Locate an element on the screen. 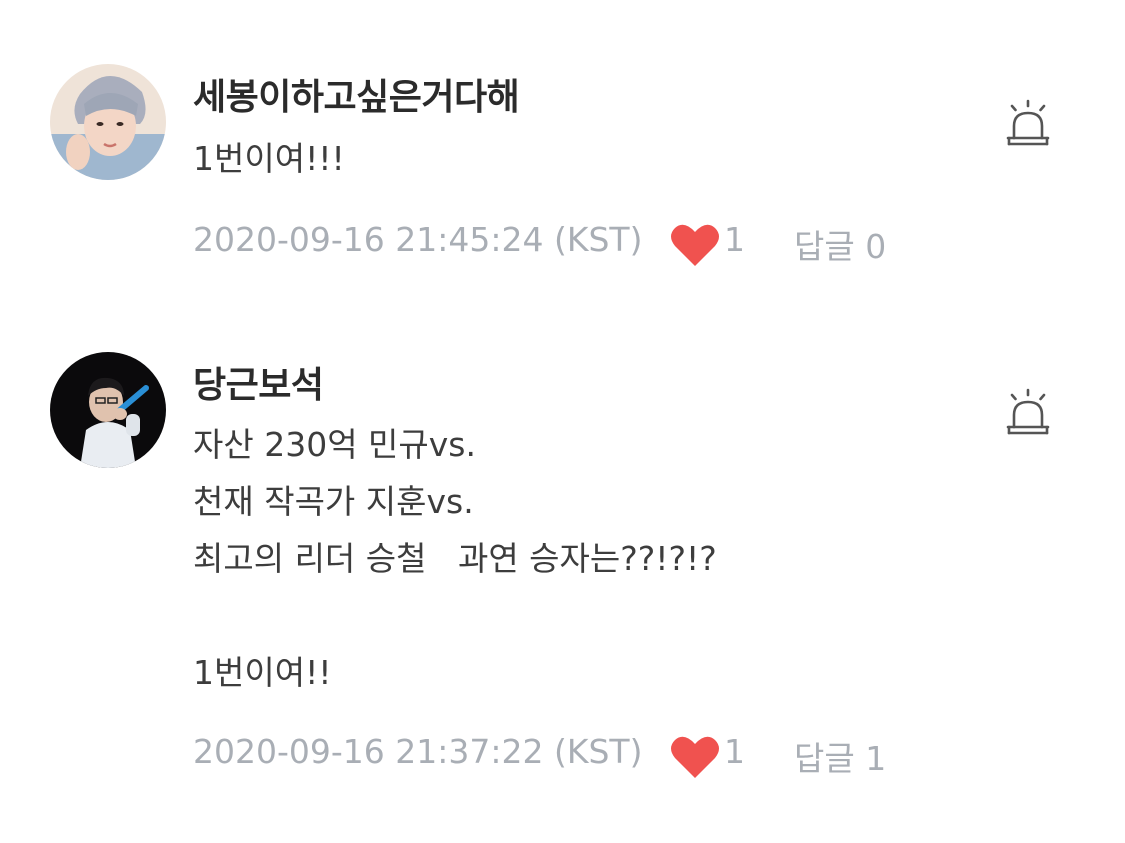  comment-body: 1번이여!!! is located at coordinates (269, 158).